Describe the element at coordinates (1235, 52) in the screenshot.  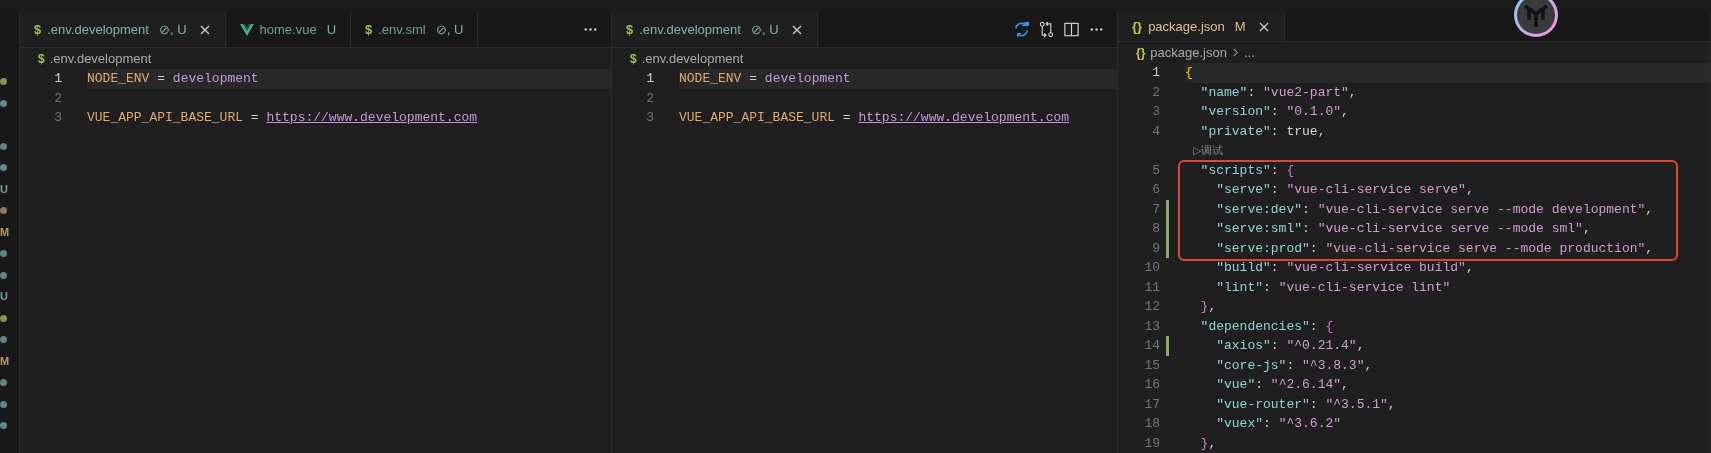
I see `chevron-icon` at that location.